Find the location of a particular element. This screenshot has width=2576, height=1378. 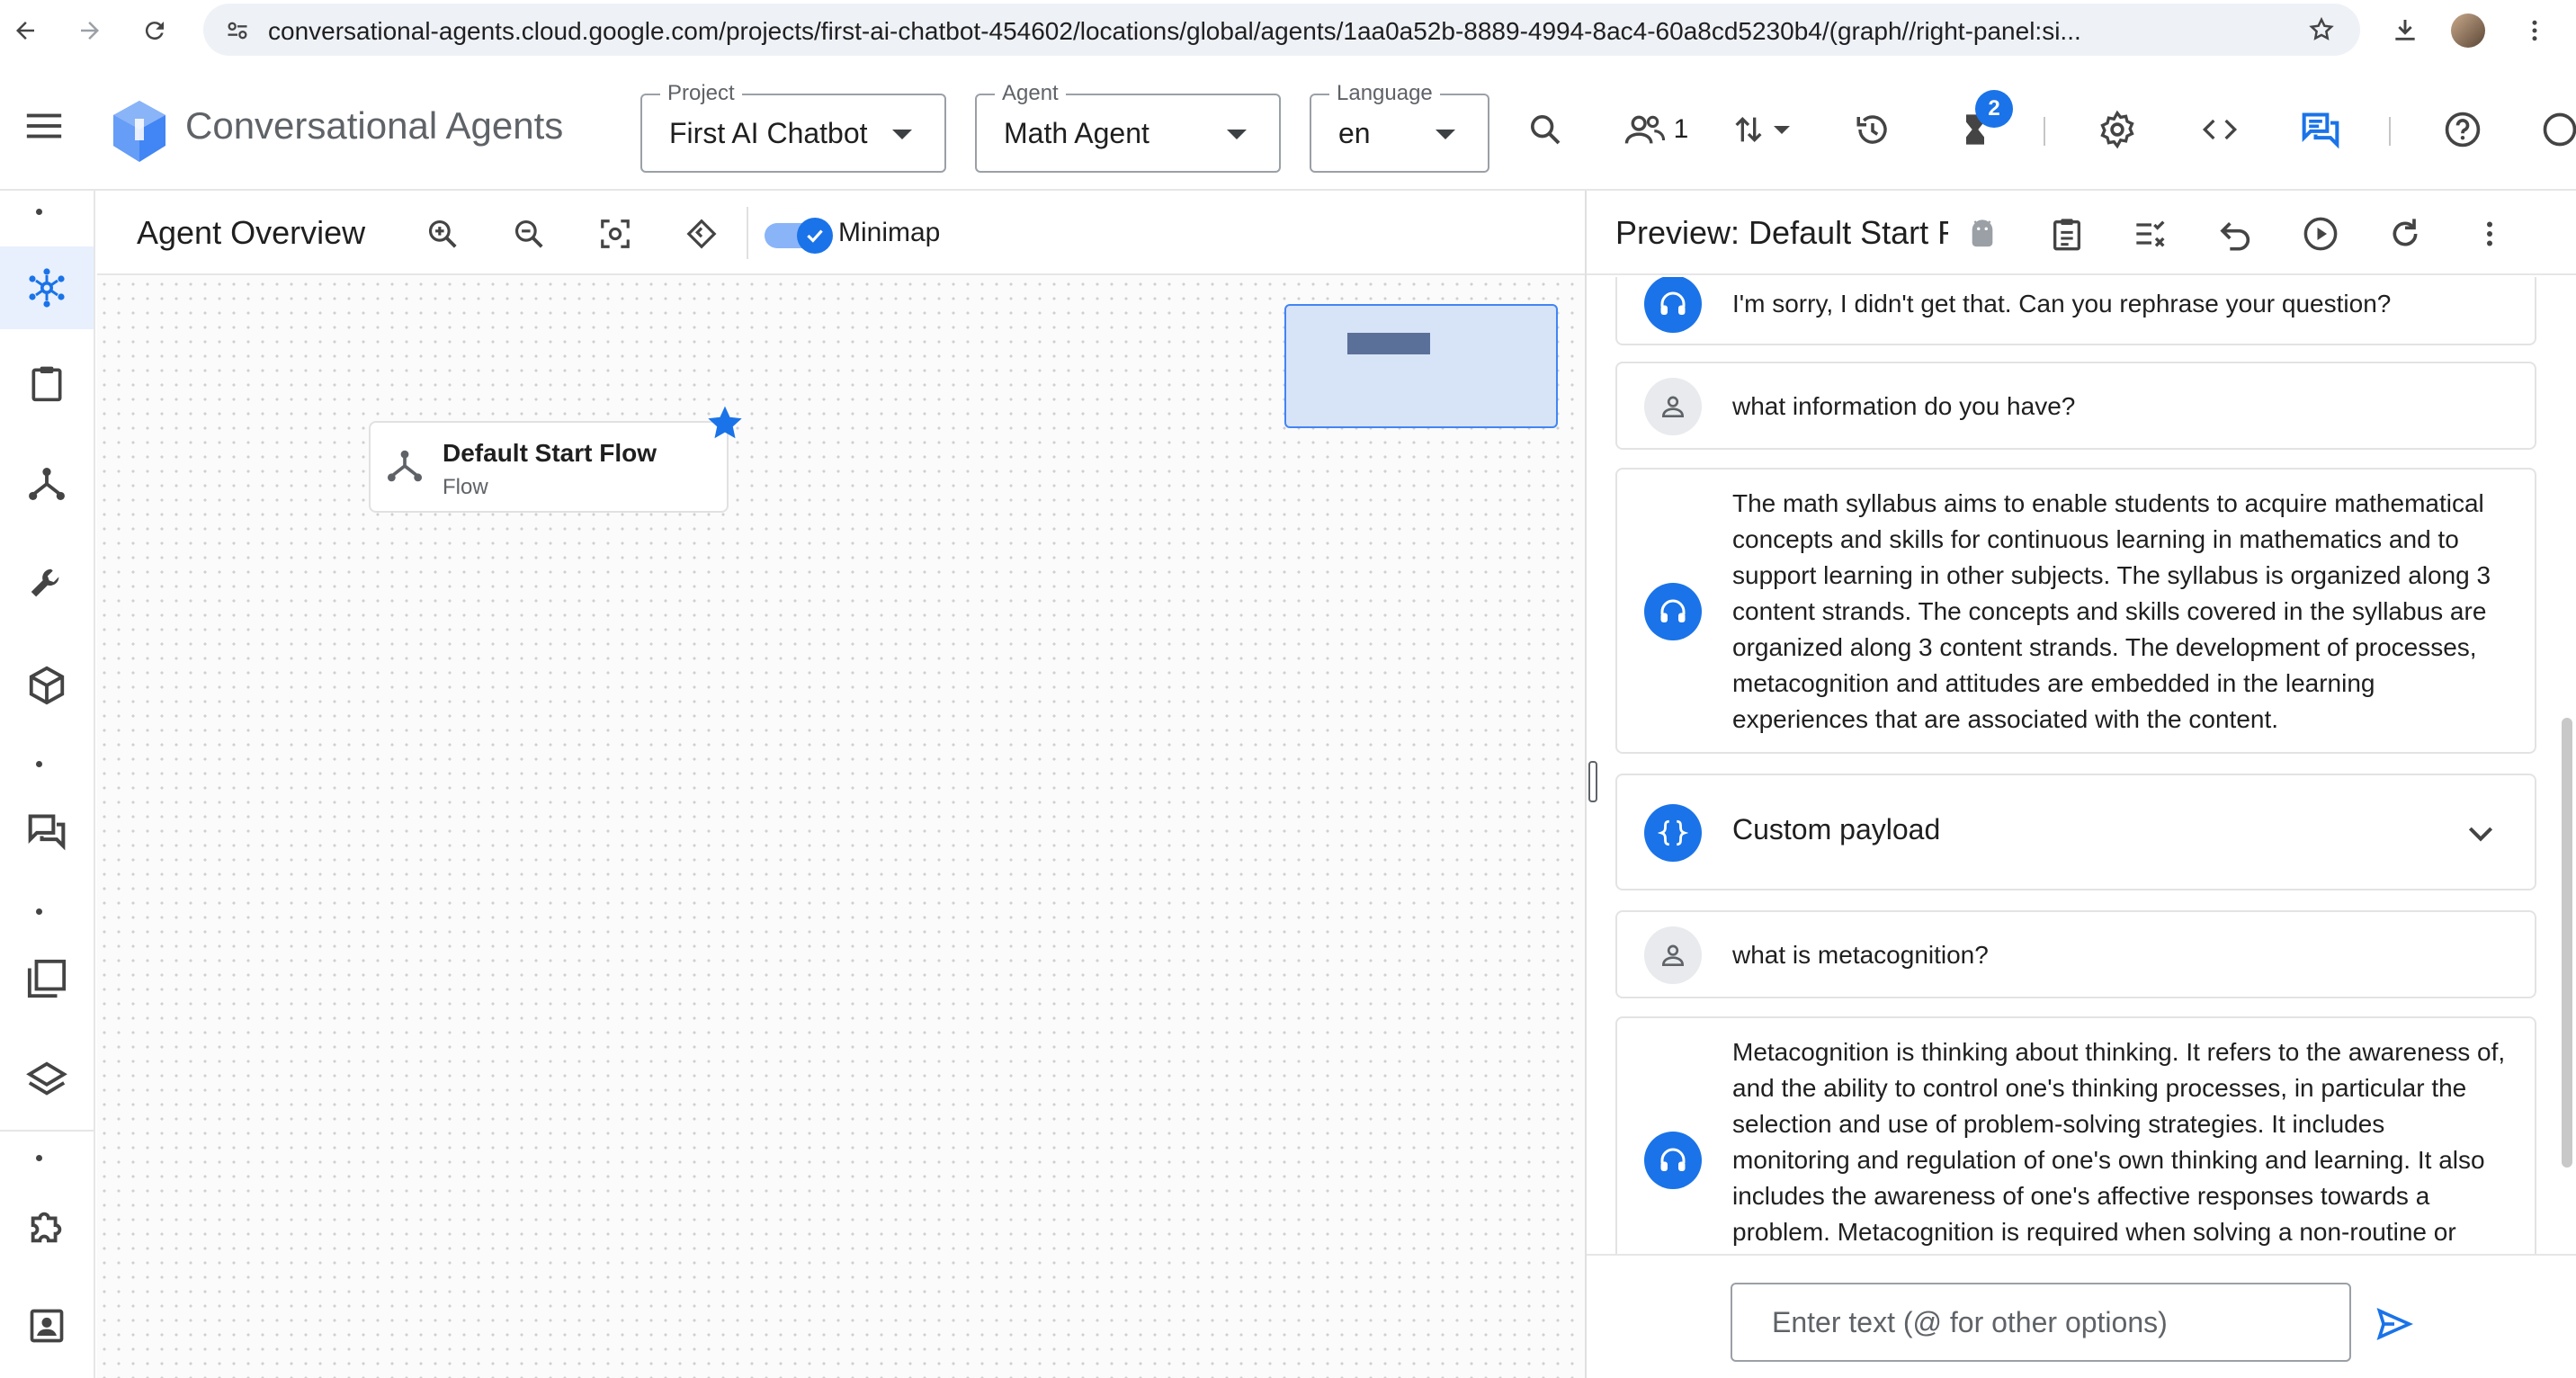

wrench-icon is located at coordinates (47, 584).